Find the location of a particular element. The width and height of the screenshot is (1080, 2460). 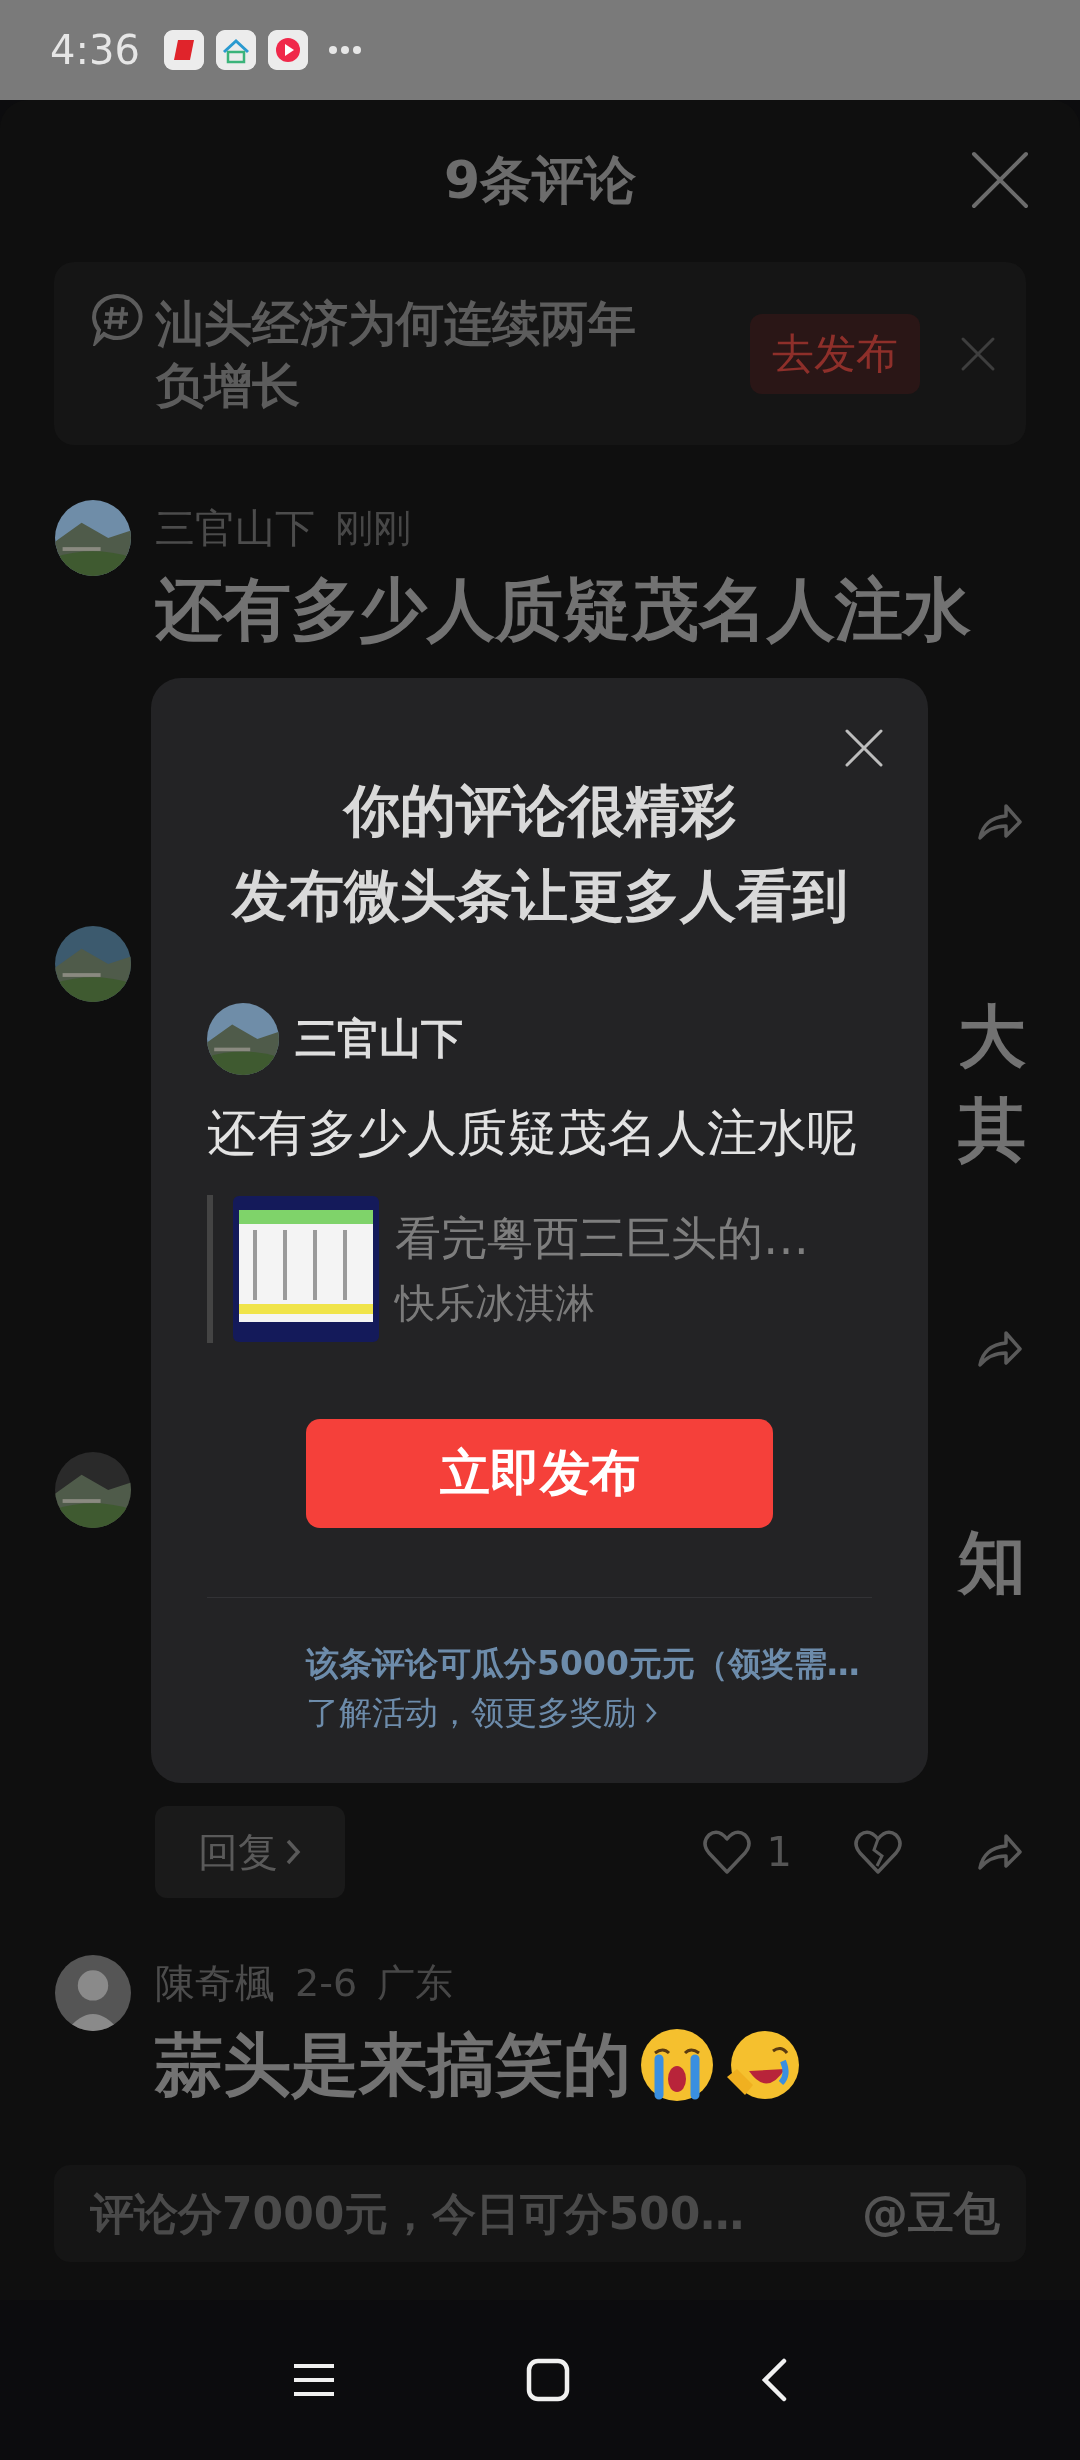

topic-banner: 汕头经济为何连续两年负增长 去发布 is located at coordinates (540, 353).